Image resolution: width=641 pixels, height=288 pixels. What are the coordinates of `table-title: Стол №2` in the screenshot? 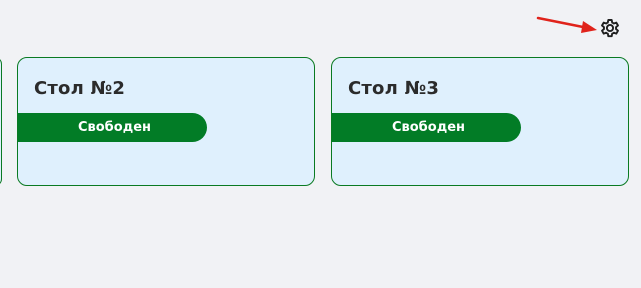 It's located at (80, 88).